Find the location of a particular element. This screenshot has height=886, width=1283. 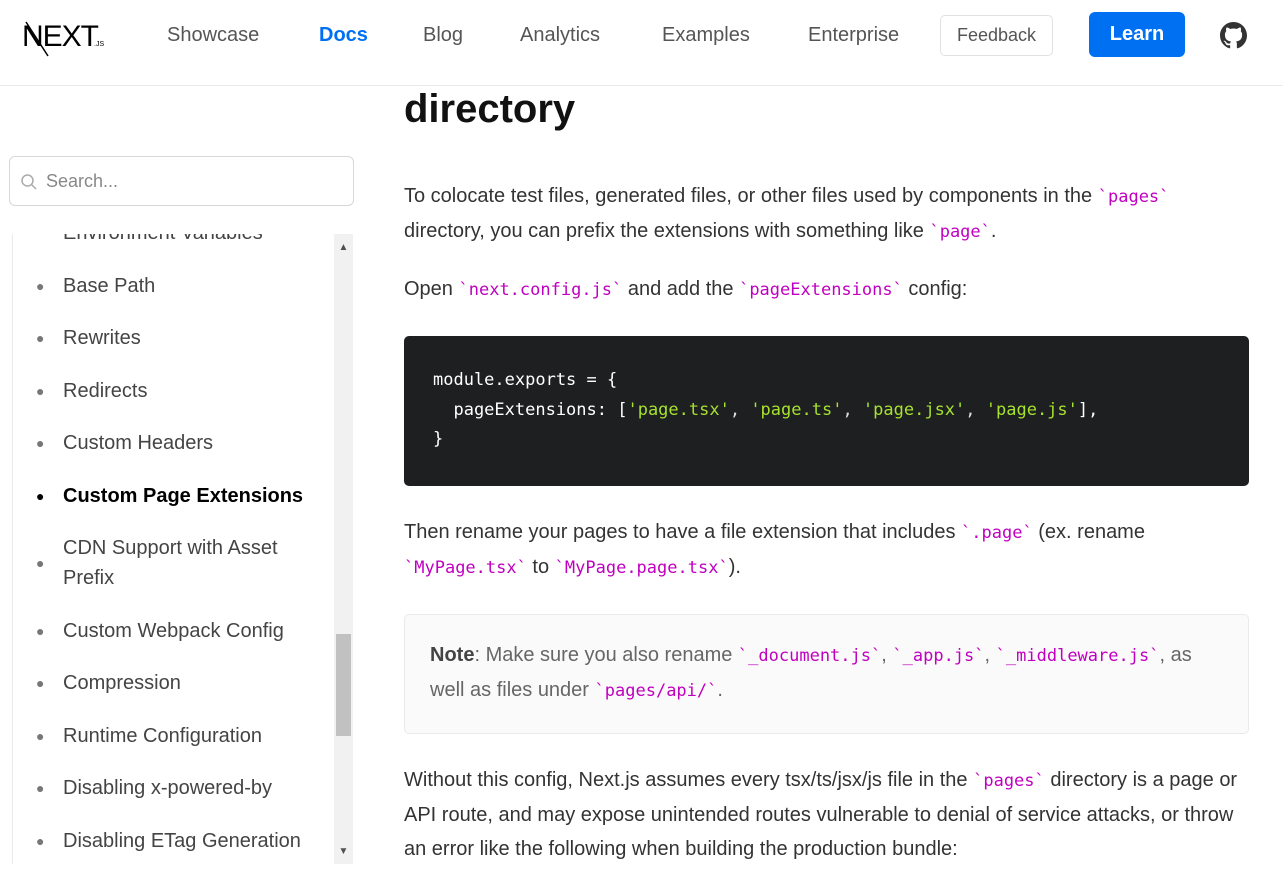

feedback-button: Feedback is located at coordinates (996, 35).